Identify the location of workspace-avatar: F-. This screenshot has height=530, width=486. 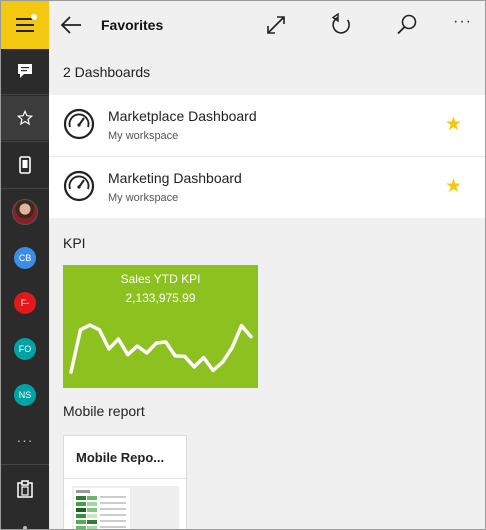
(25, 303).